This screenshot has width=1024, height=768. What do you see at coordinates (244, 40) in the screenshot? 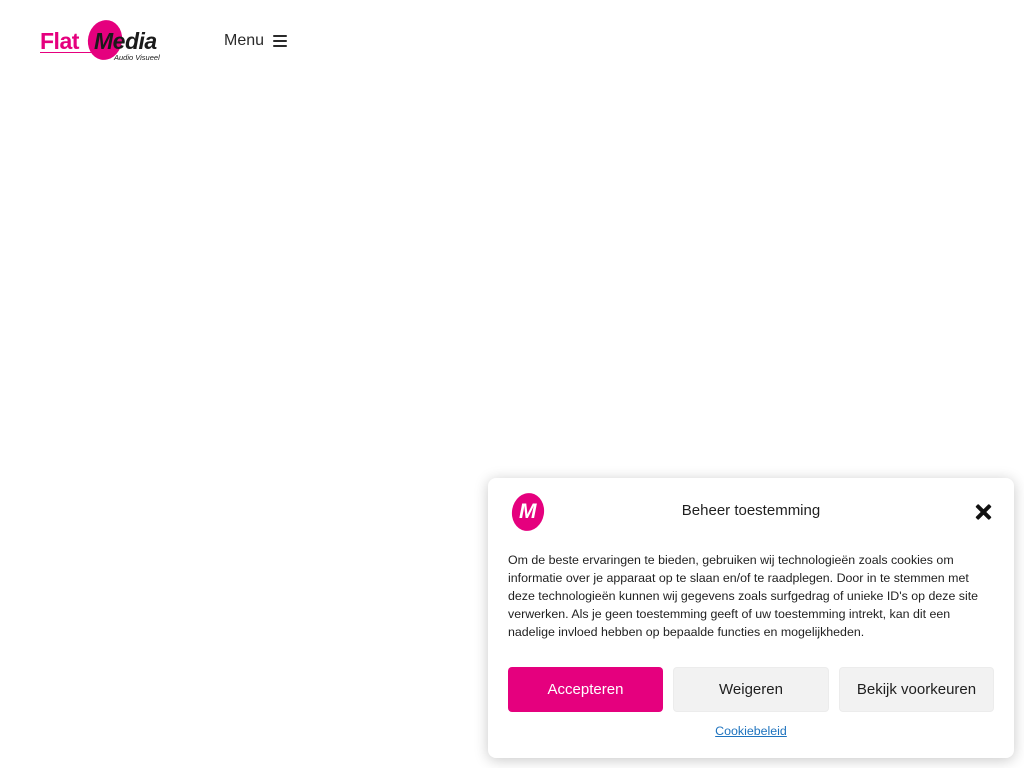
I see `menu-label: Menu` at bounding box center [244, 40].